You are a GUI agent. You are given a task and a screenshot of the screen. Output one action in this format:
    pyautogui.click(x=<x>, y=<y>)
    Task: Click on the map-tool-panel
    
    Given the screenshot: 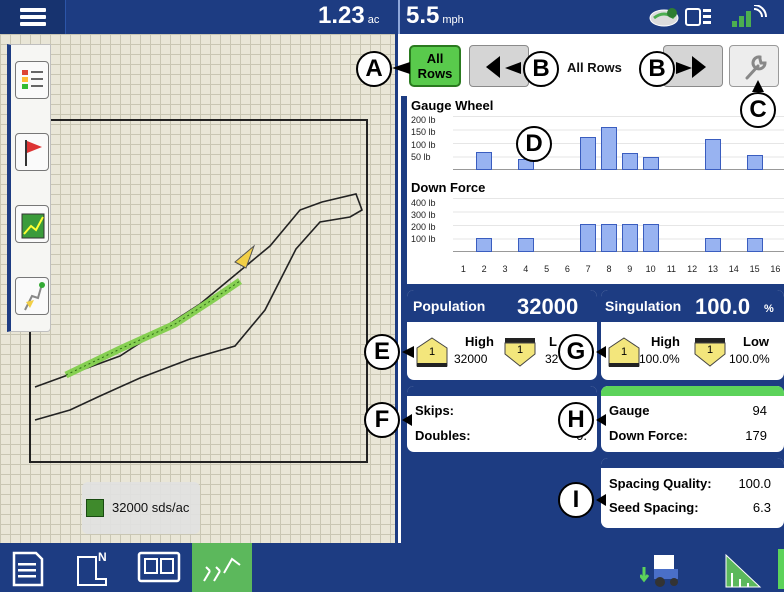 What is the action you would take?
    pyautogui.click(x=29, y=188)
    